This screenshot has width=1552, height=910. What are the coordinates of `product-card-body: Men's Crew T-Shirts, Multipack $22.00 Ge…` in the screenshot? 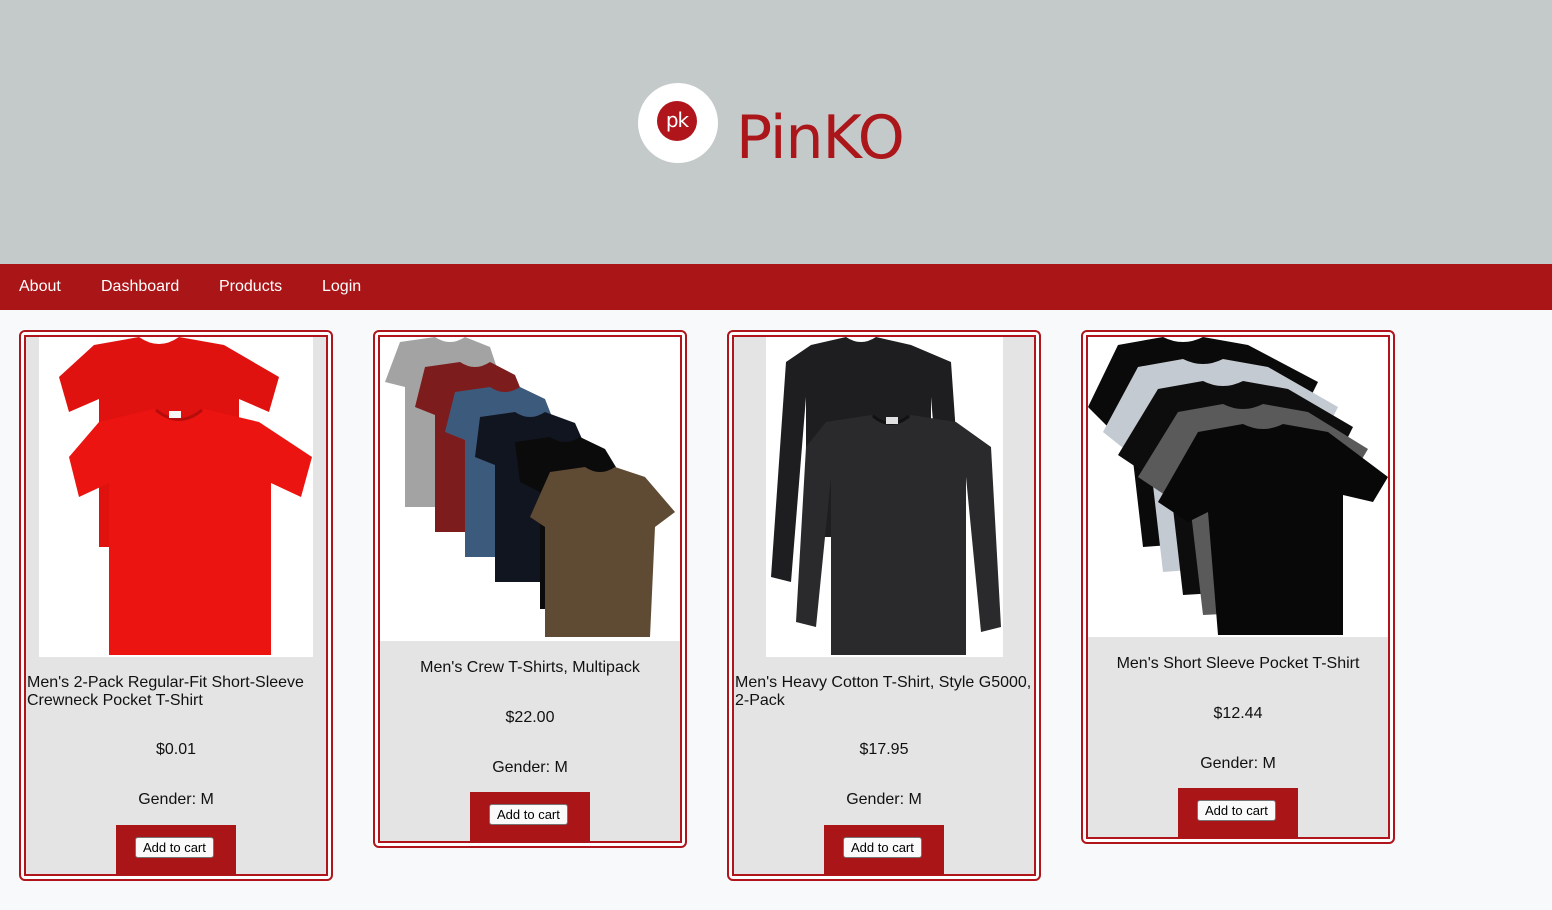 It's located at (530, 589).